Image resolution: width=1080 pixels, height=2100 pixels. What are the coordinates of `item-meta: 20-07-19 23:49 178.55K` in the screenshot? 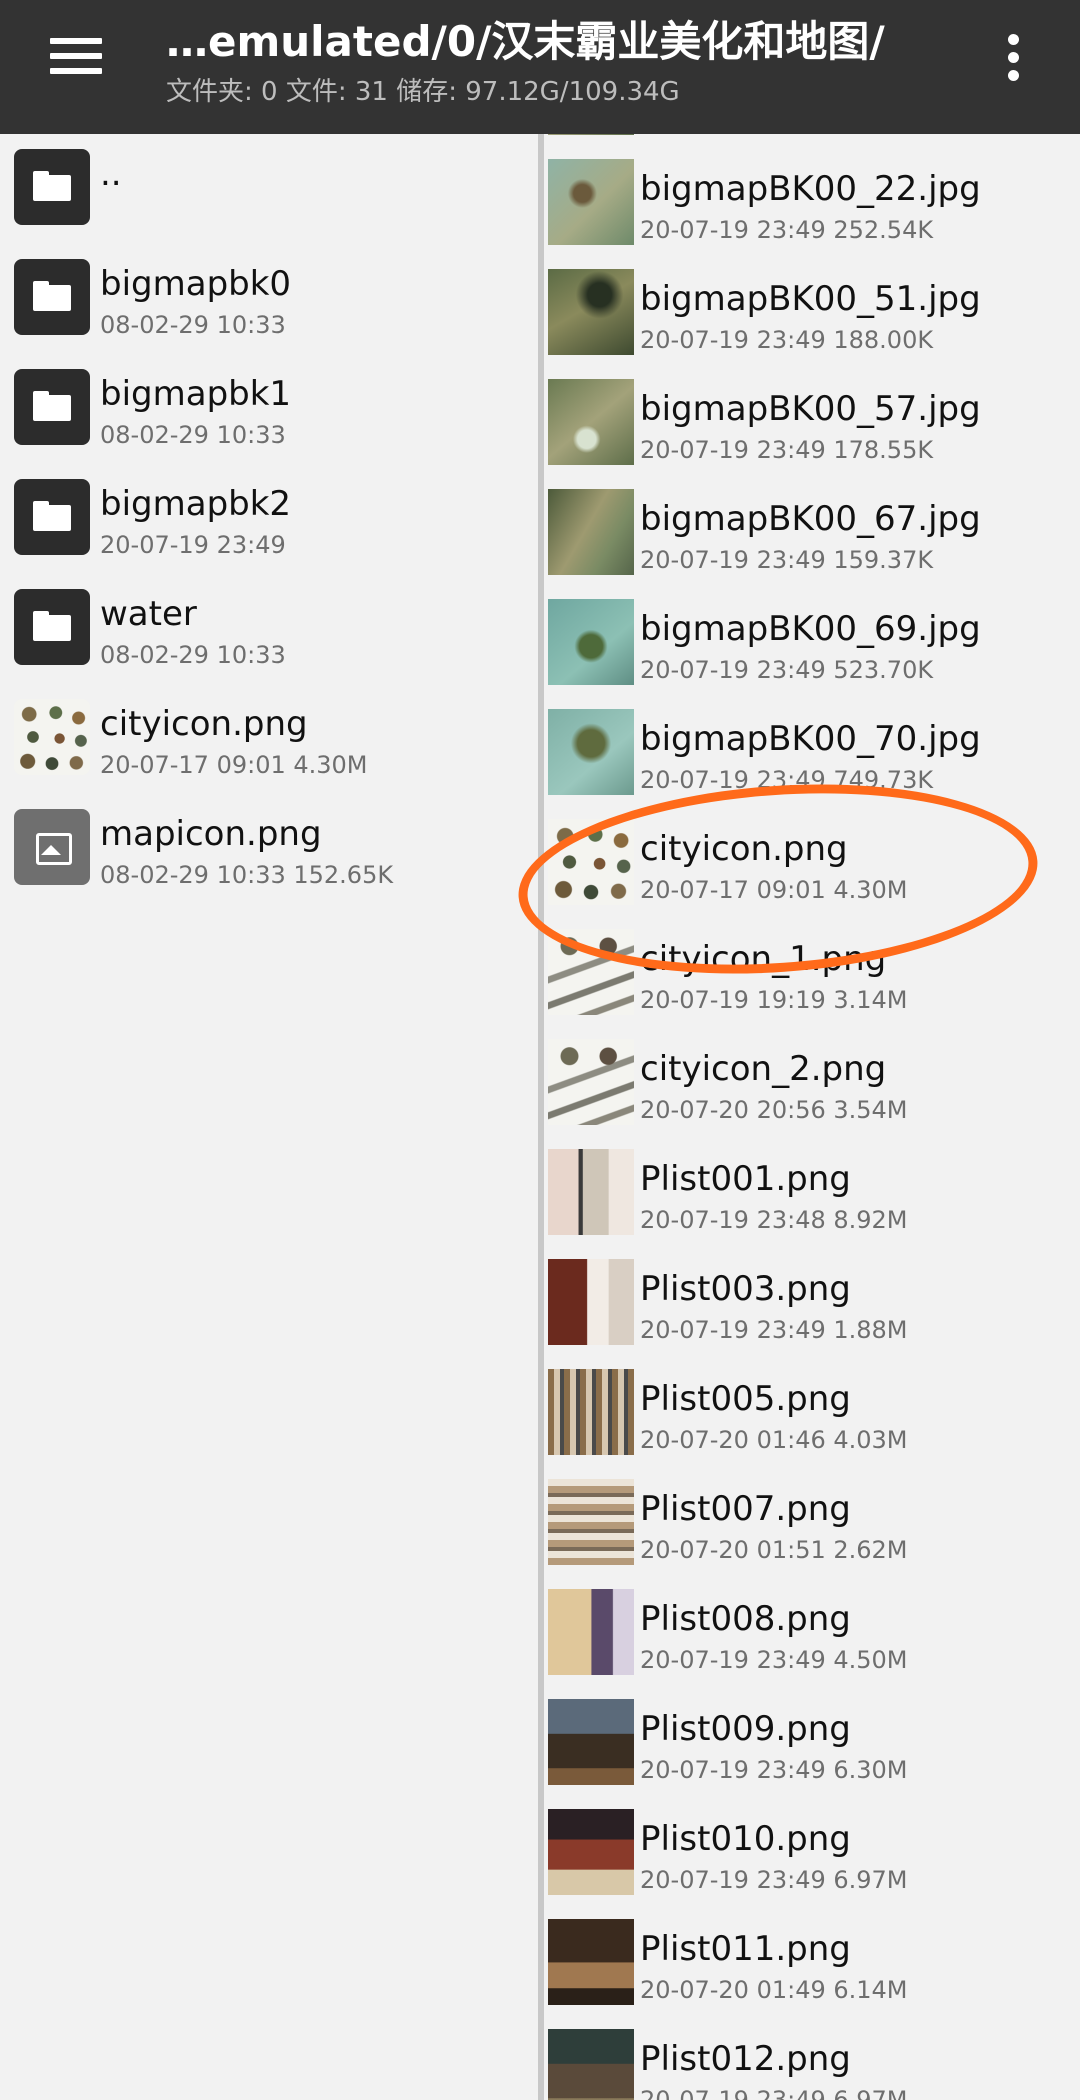 It's located at (787, 450).